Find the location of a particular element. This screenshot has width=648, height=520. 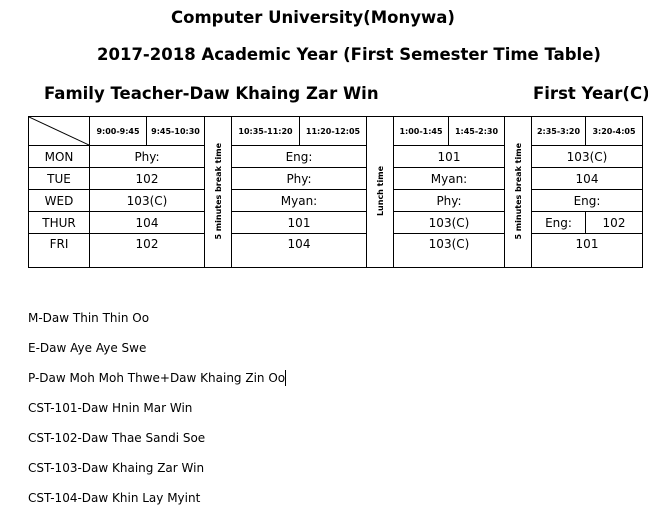

class-label: First Year(C) is located at coordinates (590, 93).